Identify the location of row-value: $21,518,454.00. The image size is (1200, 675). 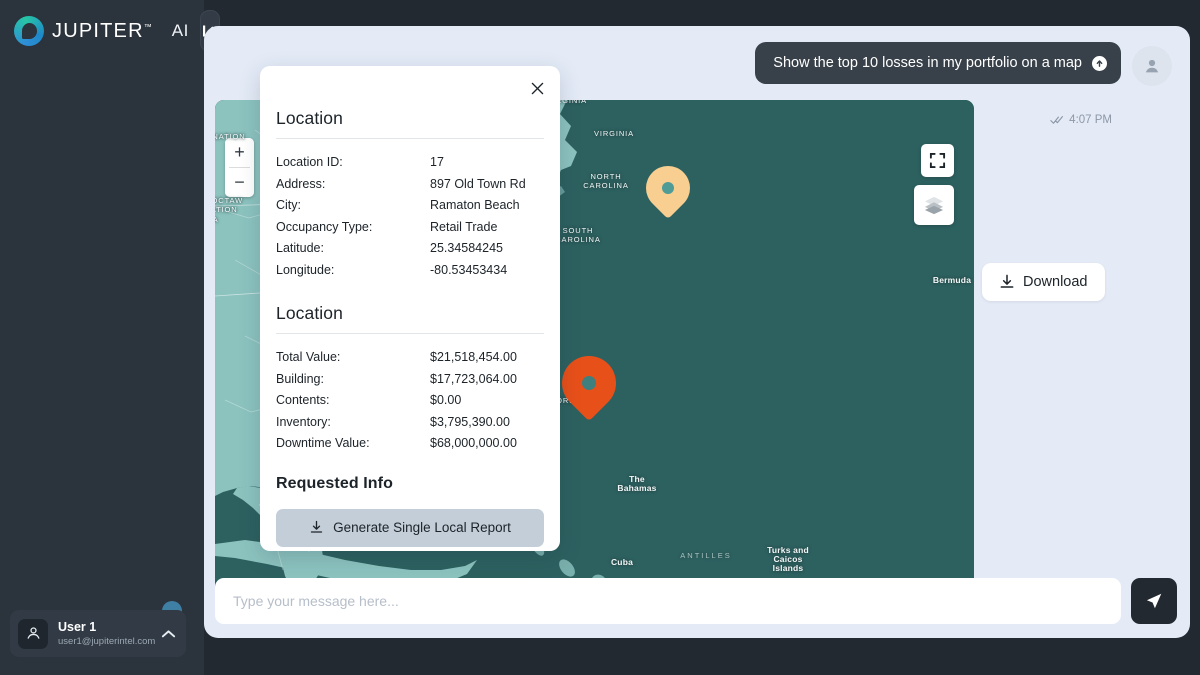
(473, 357).